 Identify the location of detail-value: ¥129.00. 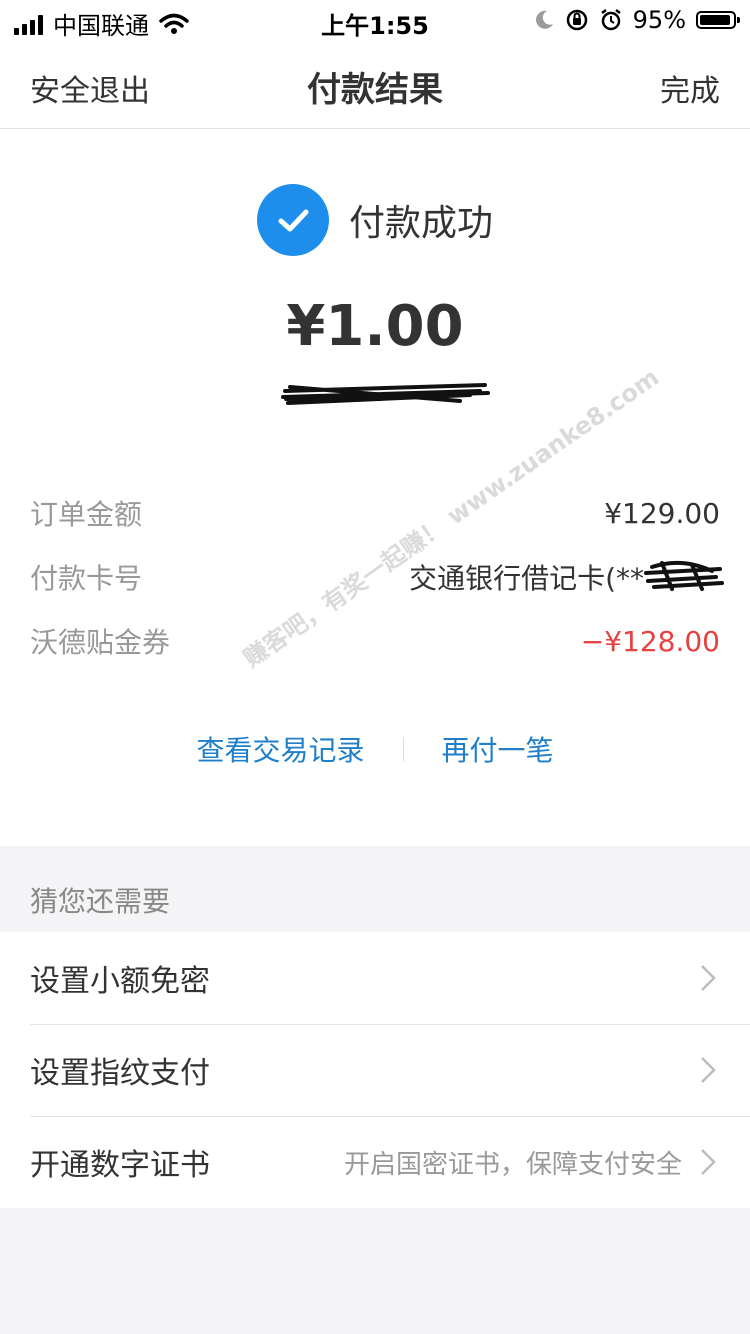
(662, 513).